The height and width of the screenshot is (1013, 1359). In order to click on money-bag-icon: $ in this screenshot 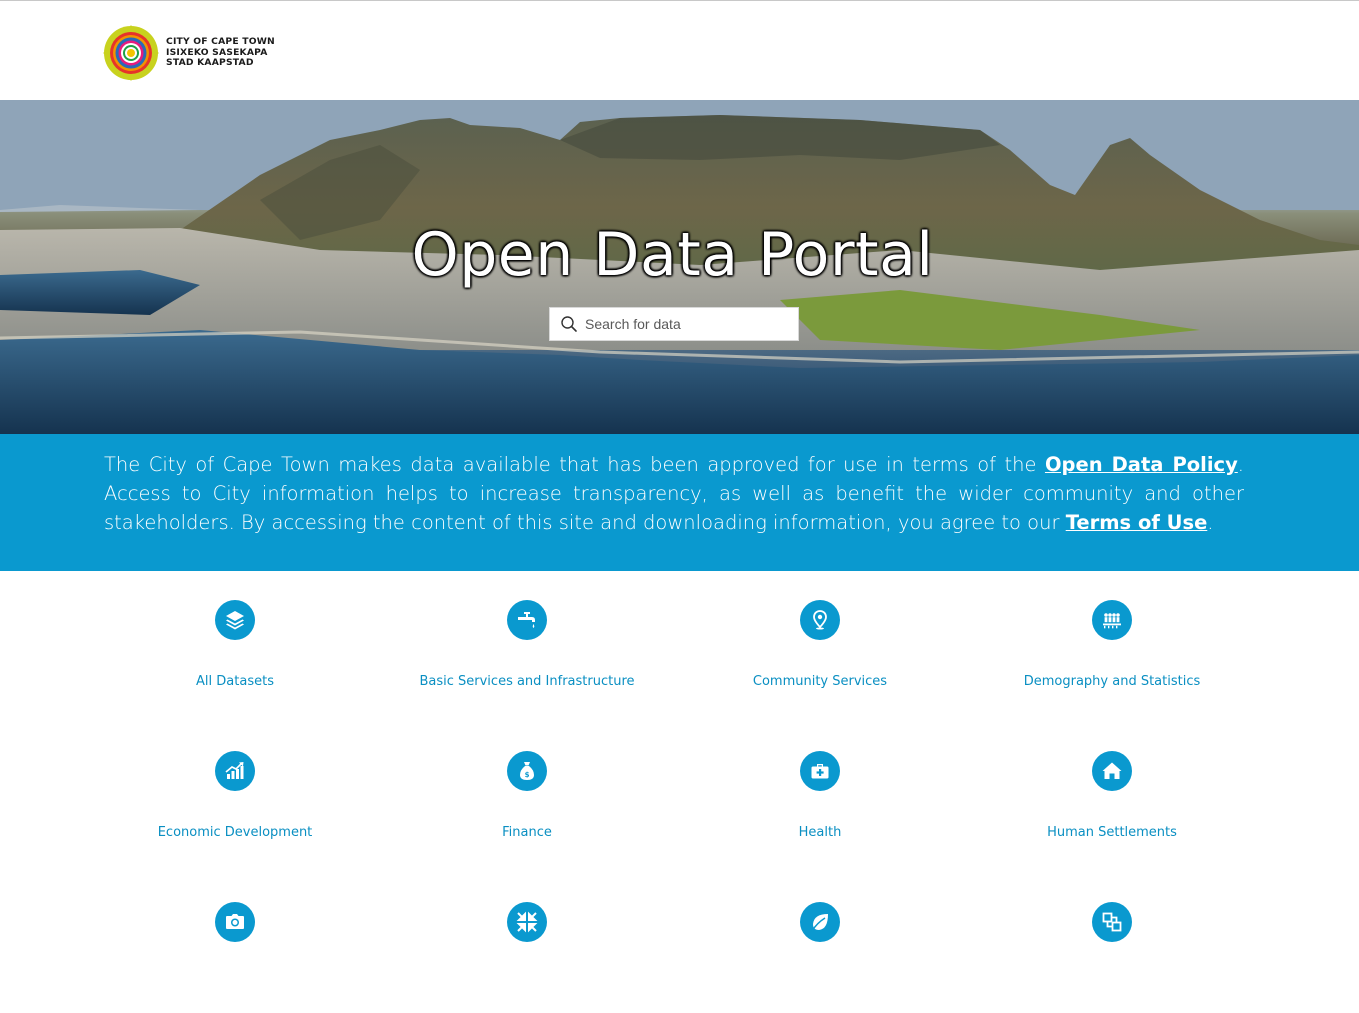, I will do `click(527, 771)`.